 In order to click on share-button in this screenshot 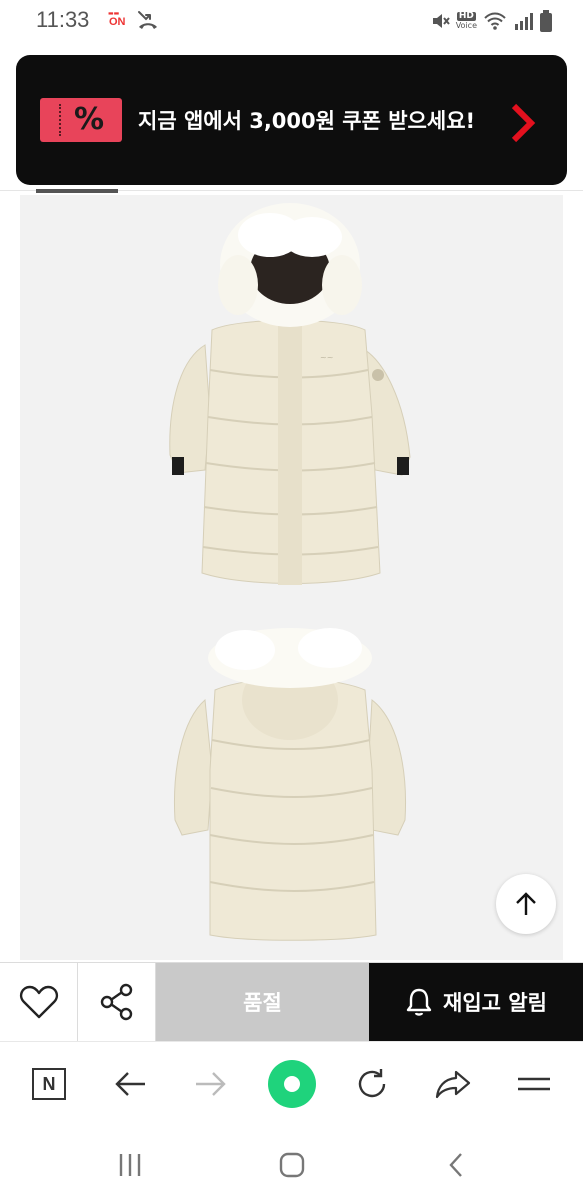, I will do `click(117, 1002)`.